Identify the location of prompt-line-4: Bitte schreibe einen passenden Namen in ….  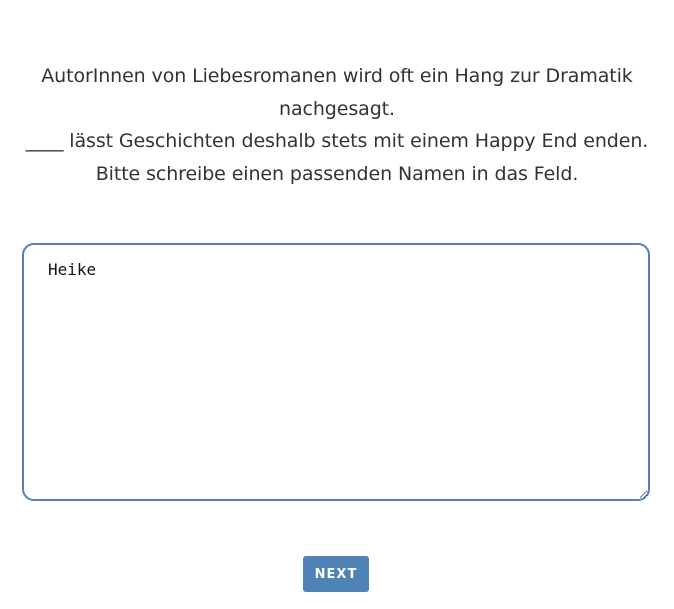
(337, 173).